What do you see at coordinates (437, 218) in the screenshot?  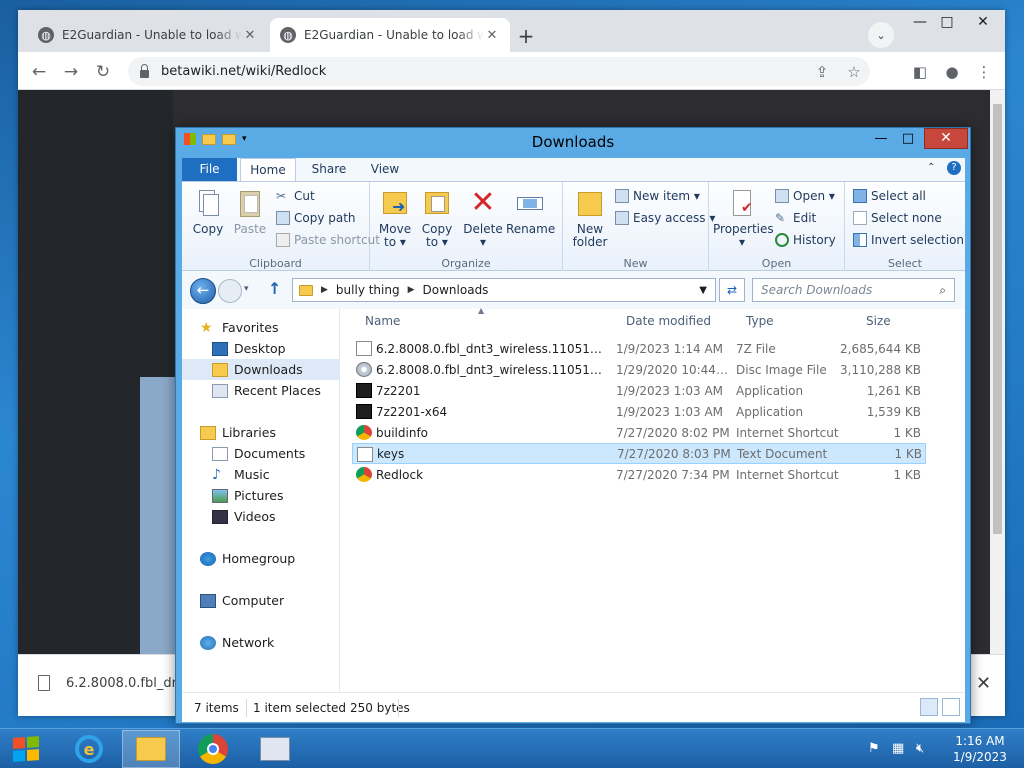 I see `copy-to-button: Copy to ▾` at bounding box center [437, 218].